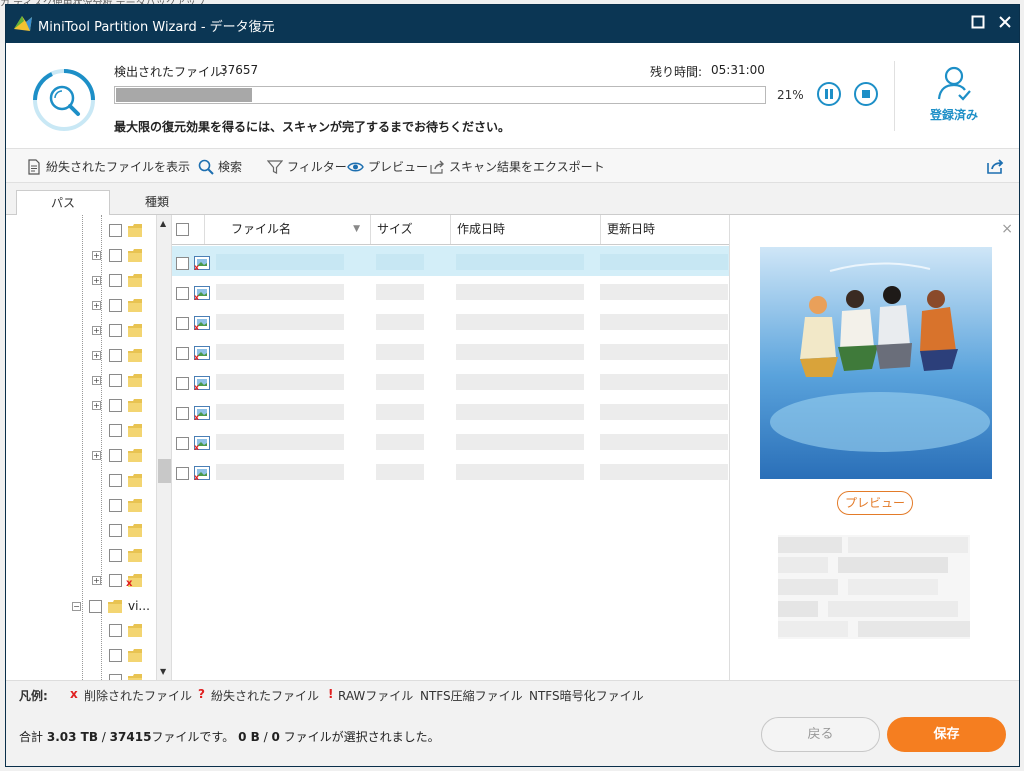  Describe the element at coordinates (866, 94) in the screenshot. I see `stop-button` at that location.